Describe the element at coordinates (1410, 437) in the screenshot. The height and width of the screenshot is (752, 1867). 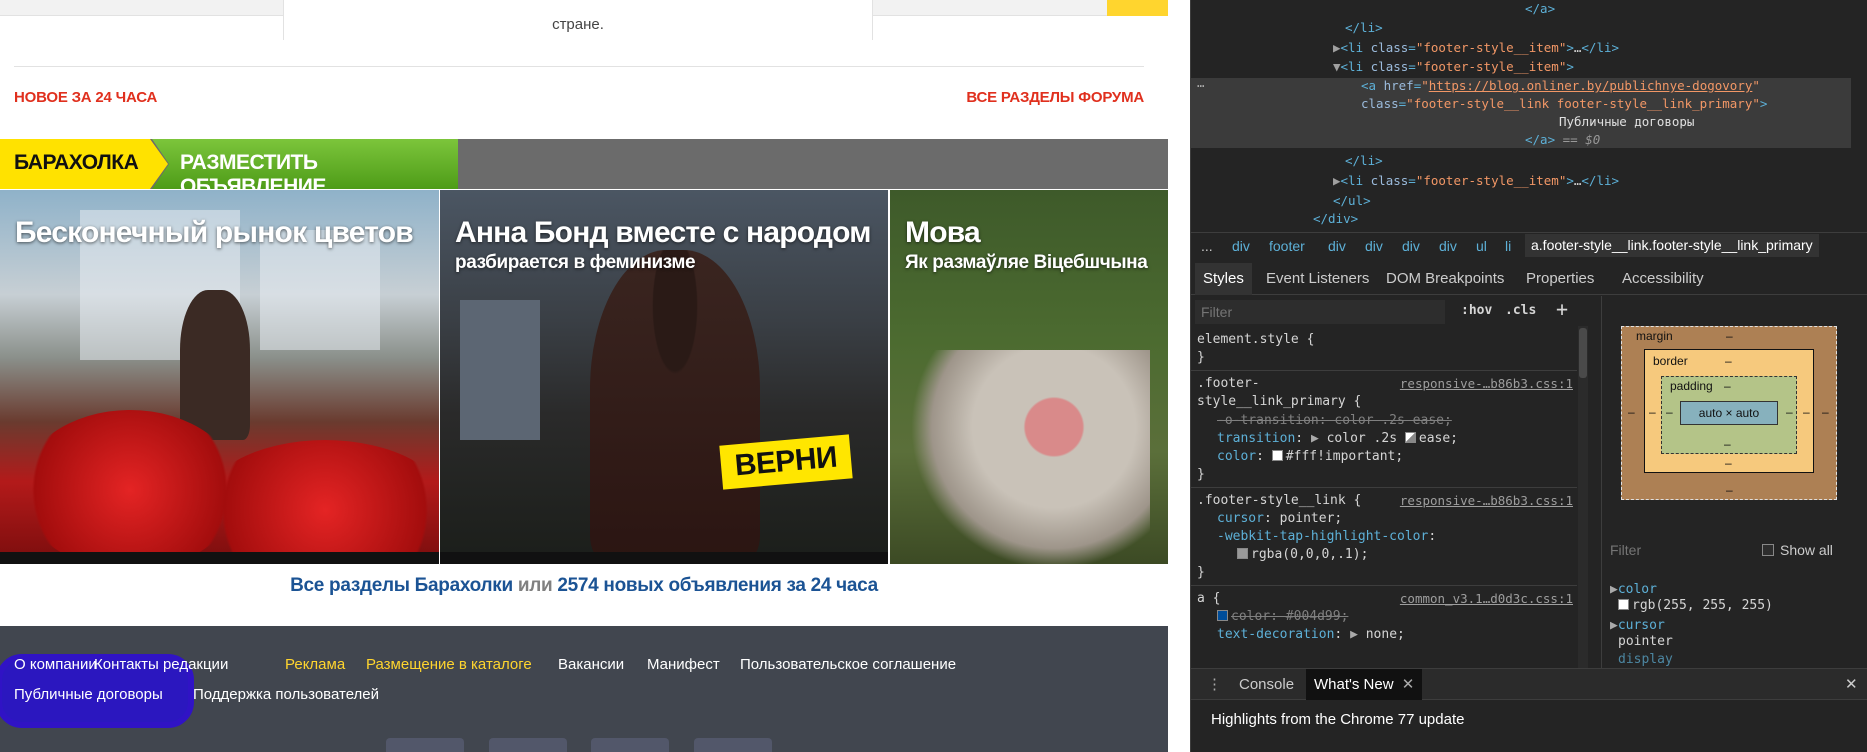
I see `bezier-icon` at that location.